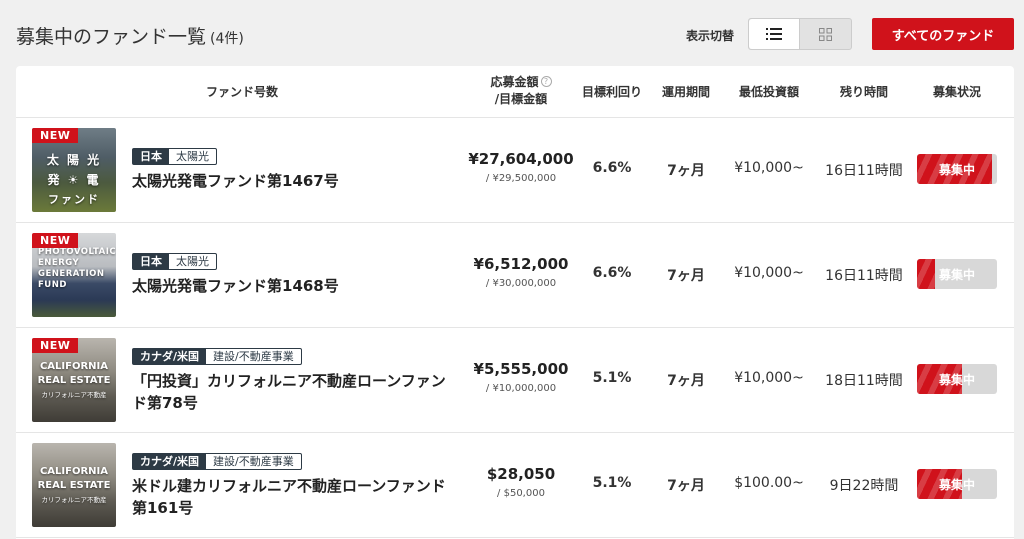 This screenshot has width=1024, height=539. I want to click on target-amount: / ¥29,500,000, so click(521, 178).